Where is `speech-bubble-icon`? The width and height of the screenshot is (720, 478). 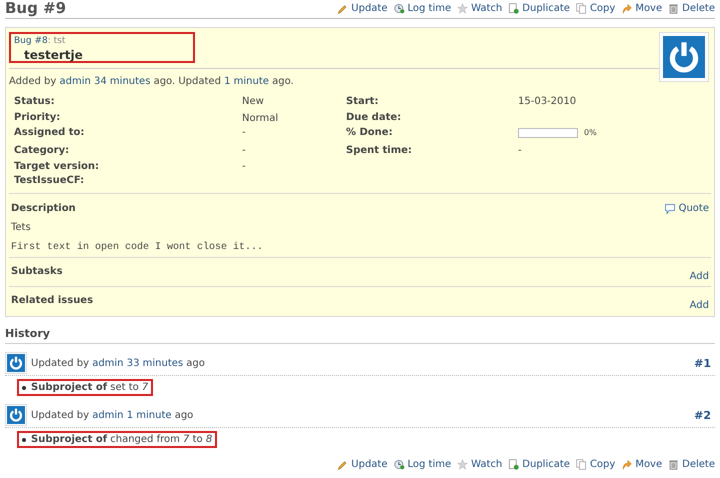 speech-bubble-icon is located at coordinates (670, 208).